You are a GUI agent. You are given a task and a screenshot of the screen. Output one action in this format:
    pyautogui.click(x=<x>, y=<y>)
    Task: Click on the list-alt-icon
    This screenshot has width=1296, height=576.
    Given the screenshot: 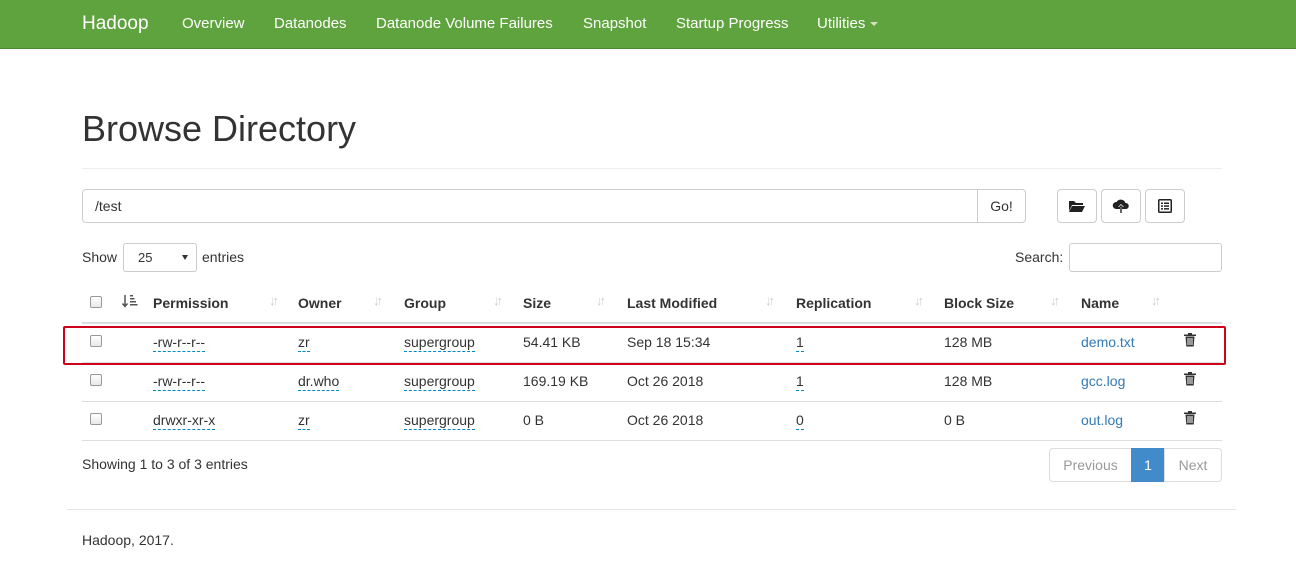 What is the action you would take?
    pyautogui.click(x=1165, y=206)
    